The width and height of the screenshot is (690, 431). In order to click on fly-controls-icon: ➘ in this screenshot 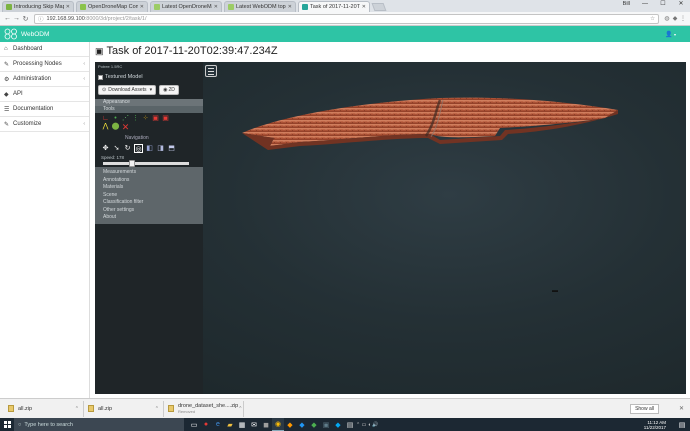, I will do `click(116, 148)`.